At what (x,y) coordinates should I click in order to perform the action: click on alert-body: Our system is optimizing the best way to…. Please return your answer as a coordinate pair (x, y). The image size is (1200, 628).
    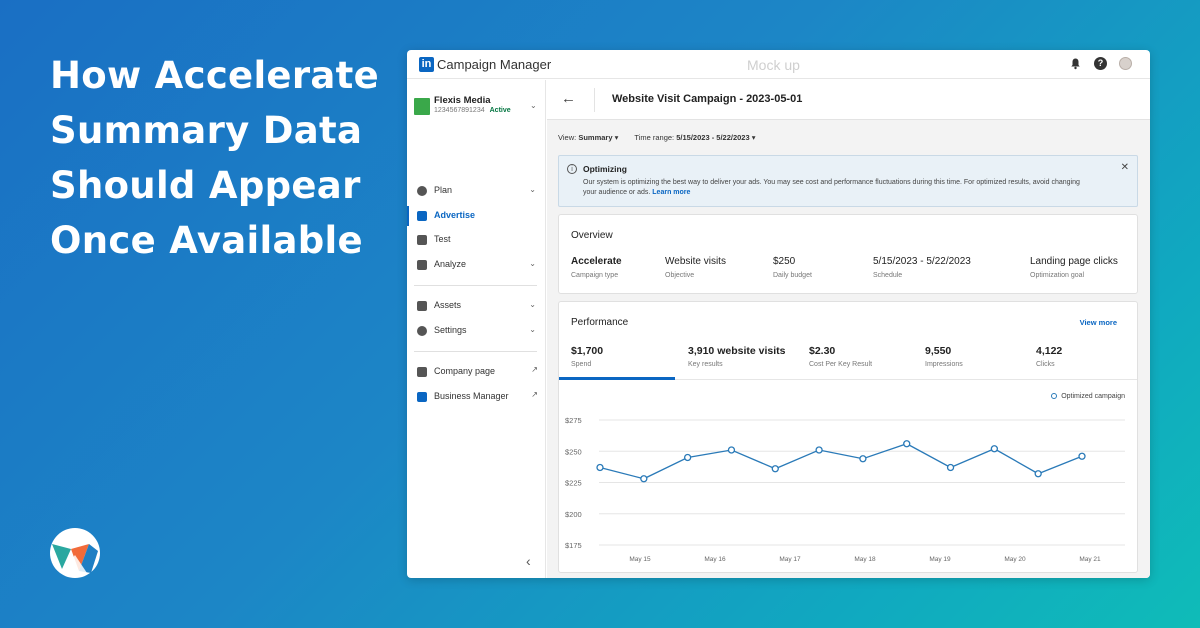
    Looking at the image, I should click on (831, 187).